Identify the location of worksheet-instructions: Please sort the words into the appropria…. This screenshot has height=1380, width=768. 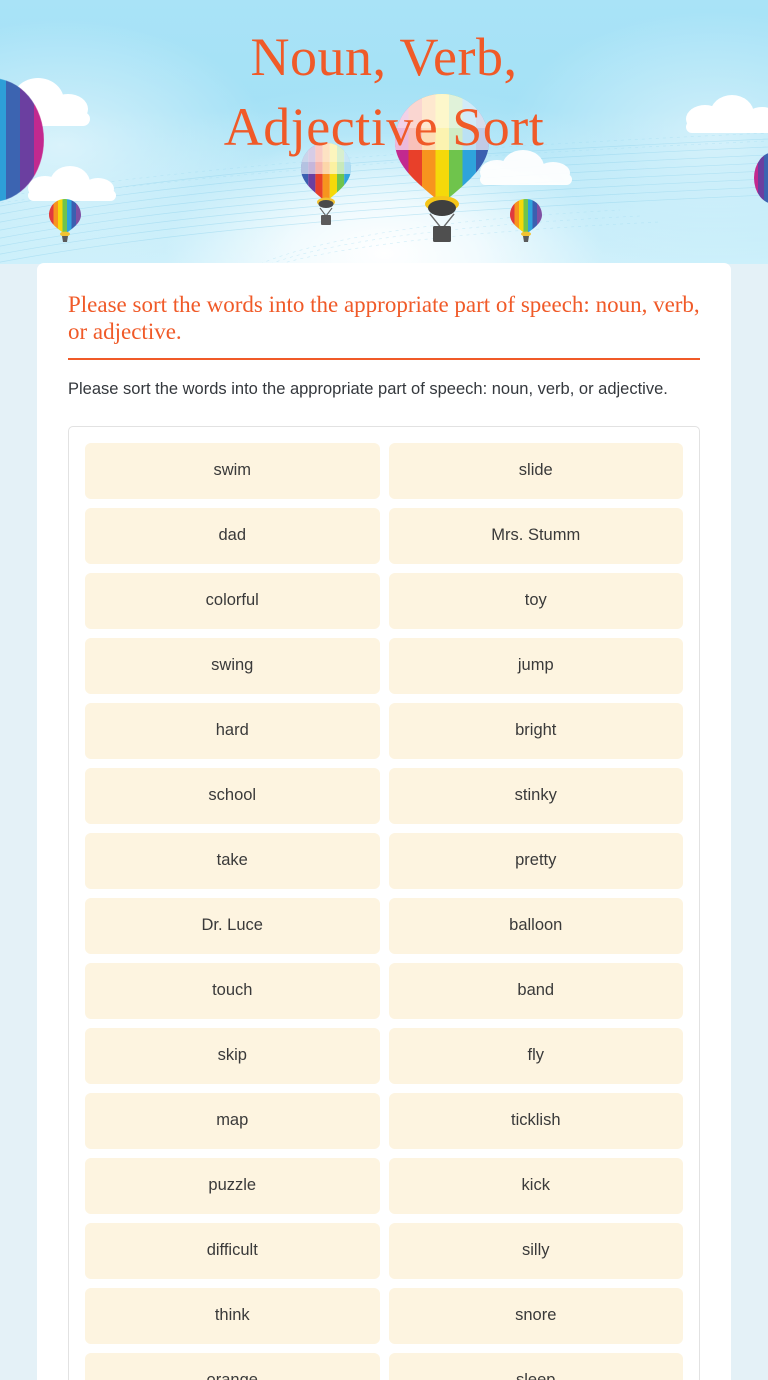
(368, 388).